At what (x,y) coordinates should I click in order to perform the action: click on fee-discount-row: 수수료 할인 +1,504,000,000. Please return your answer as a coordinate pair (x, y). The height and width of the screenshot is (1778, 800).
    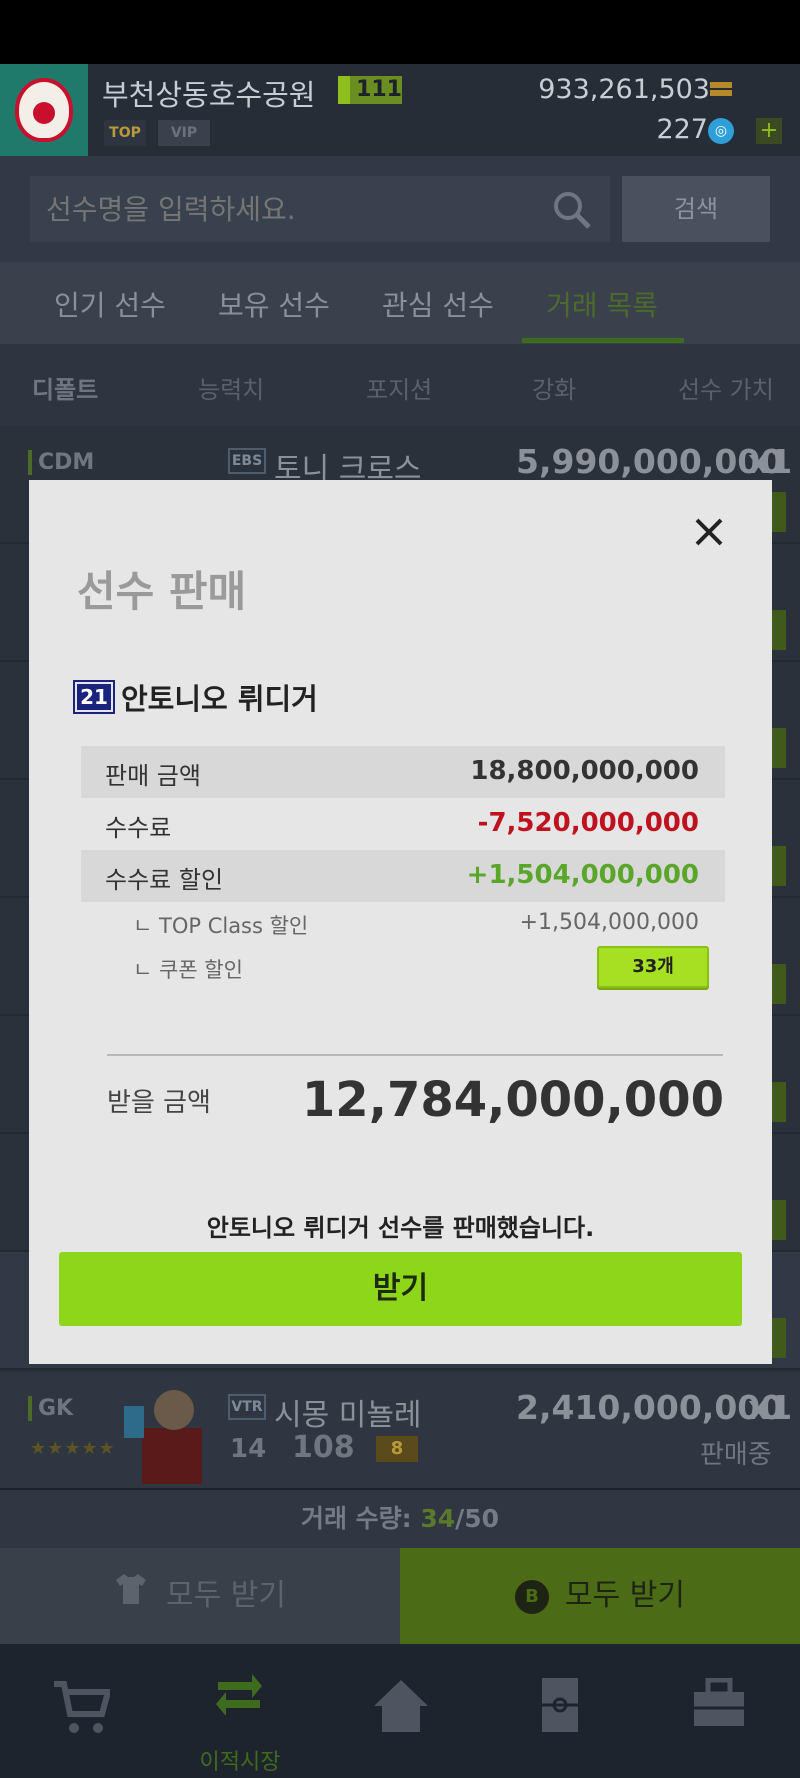
    Looking at the image, I should click on (403, 876).